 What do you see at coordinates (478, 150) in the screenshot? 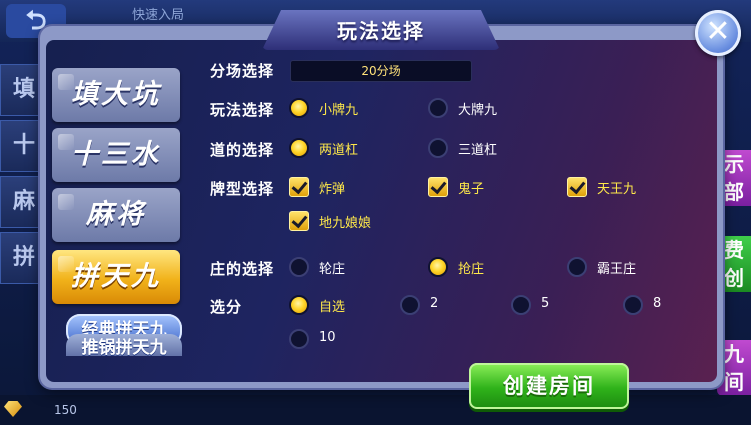
I see `option-label: 三道杠` at bounding box center [478, 150].